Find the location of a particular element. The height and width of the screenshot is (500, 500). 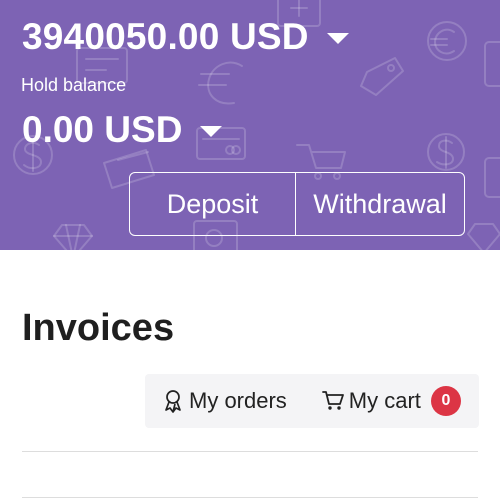

hold-balance-selector: 0.00 USD is located at coordinates (122, 130).